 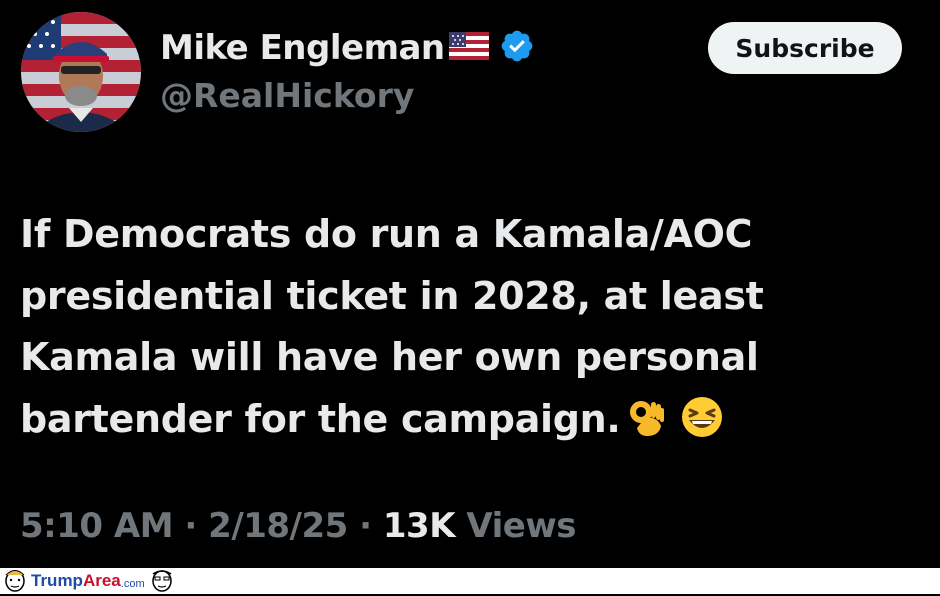 I want to click on author-handle: @RealHickory, so click(x=287, y=95).